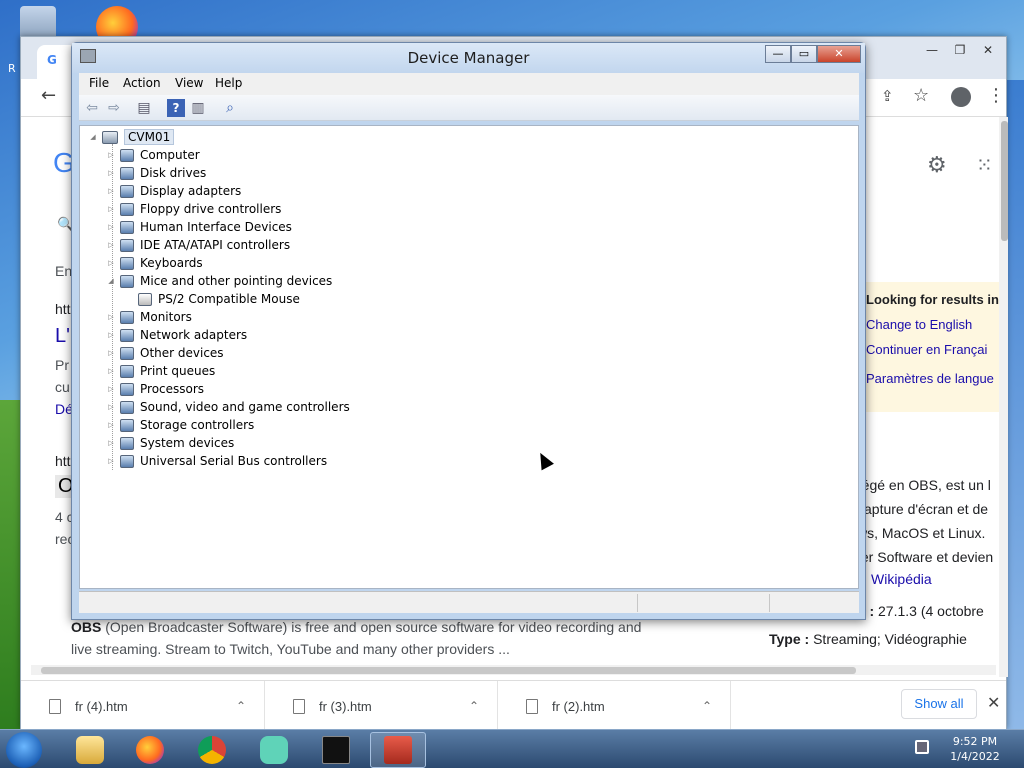 The image size is (1024, 768). I want to click on fragment-text: Pr, so click(62, 365).